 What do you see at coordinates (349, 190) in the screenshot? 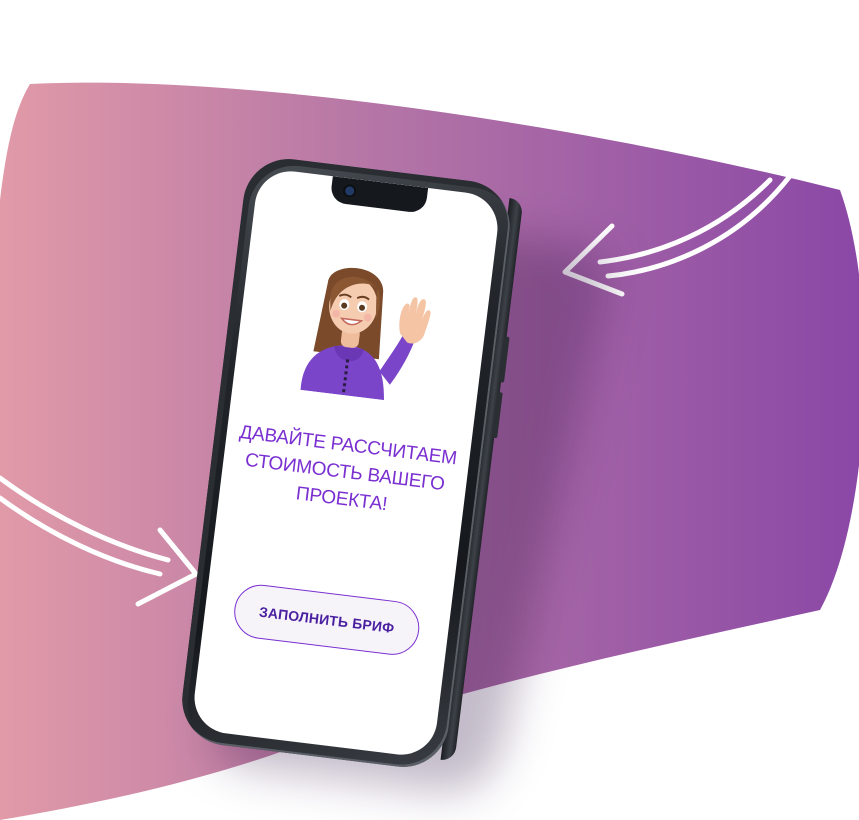
I see `front-camera-icon` at bounding box center [349, 190].